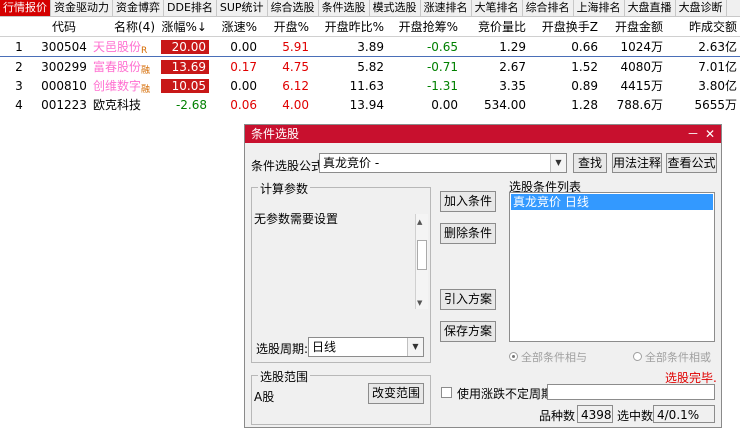 The image size is (740, 428). I want to click on stock-code: 000810, so click(64, 85).